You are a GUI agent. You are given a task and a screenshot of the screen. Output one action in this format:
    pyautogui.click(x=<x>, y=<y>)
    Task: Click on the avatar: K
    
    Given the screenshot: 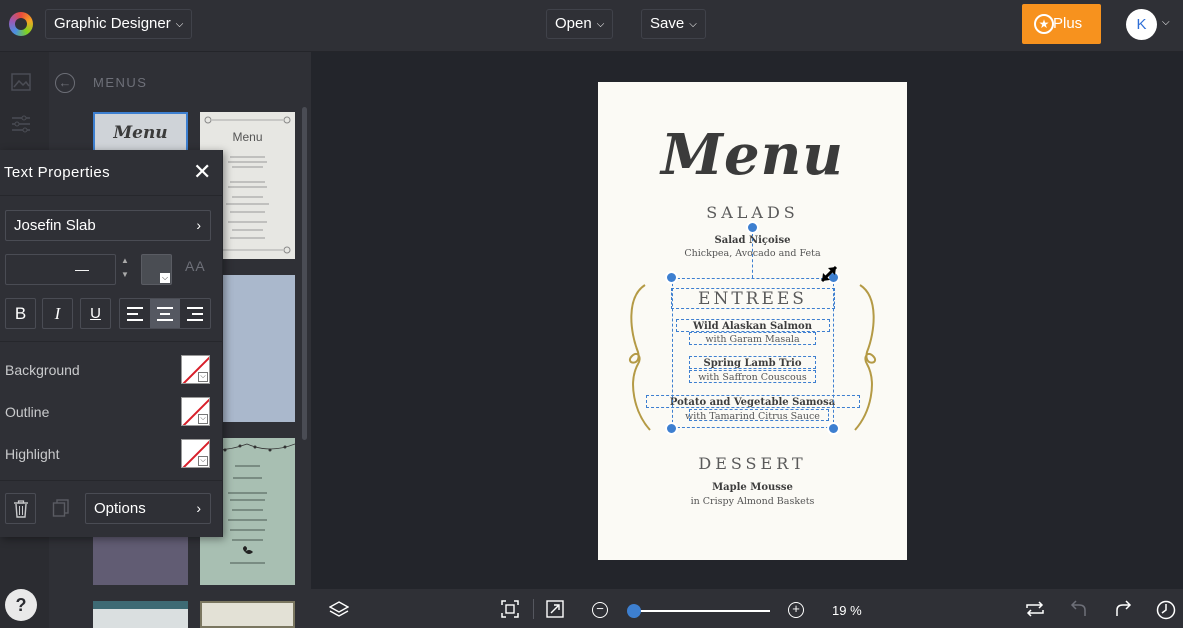 What is the action you would take?
    pyautogui.click(x=1141, y=24)
    